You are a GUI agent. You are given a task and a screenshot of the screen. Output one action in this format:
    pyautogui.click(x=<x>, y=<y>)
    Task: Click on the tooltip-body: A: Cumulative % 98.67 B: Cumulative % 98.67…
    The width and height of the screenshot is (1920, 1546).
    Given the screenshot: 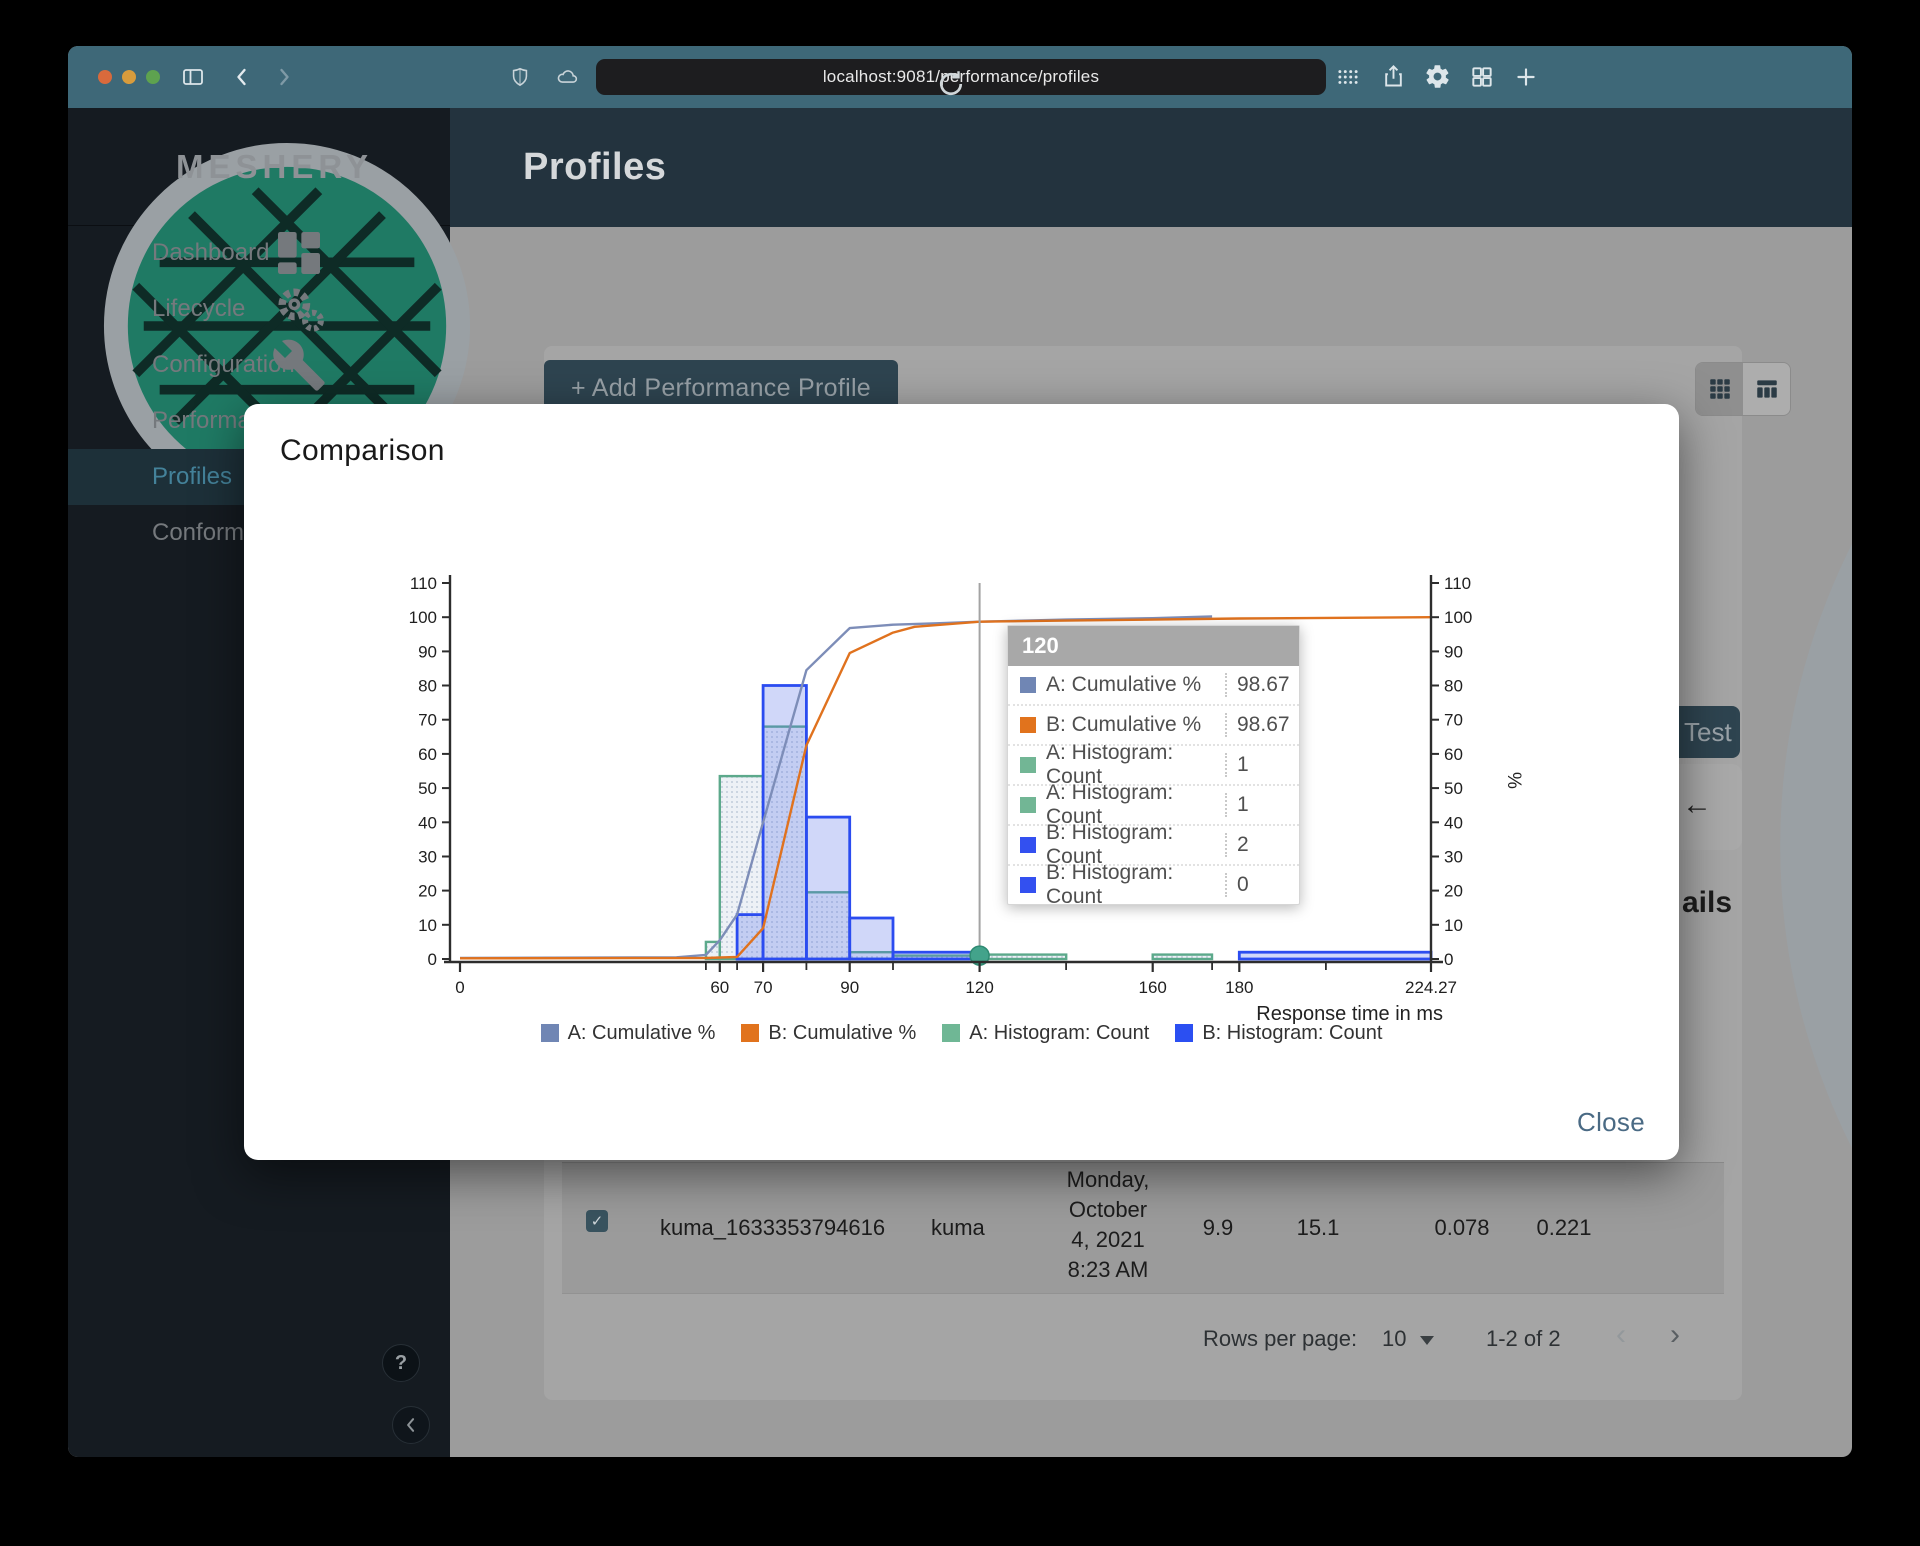 What is the action you would take?
    pyautogui.click(x=1153, y=787)
    